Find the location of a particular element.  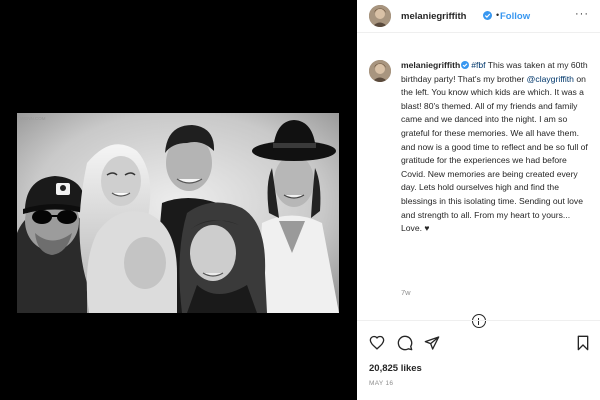

photo-watermark: WENN.COM is located at coordinates (33, 118).